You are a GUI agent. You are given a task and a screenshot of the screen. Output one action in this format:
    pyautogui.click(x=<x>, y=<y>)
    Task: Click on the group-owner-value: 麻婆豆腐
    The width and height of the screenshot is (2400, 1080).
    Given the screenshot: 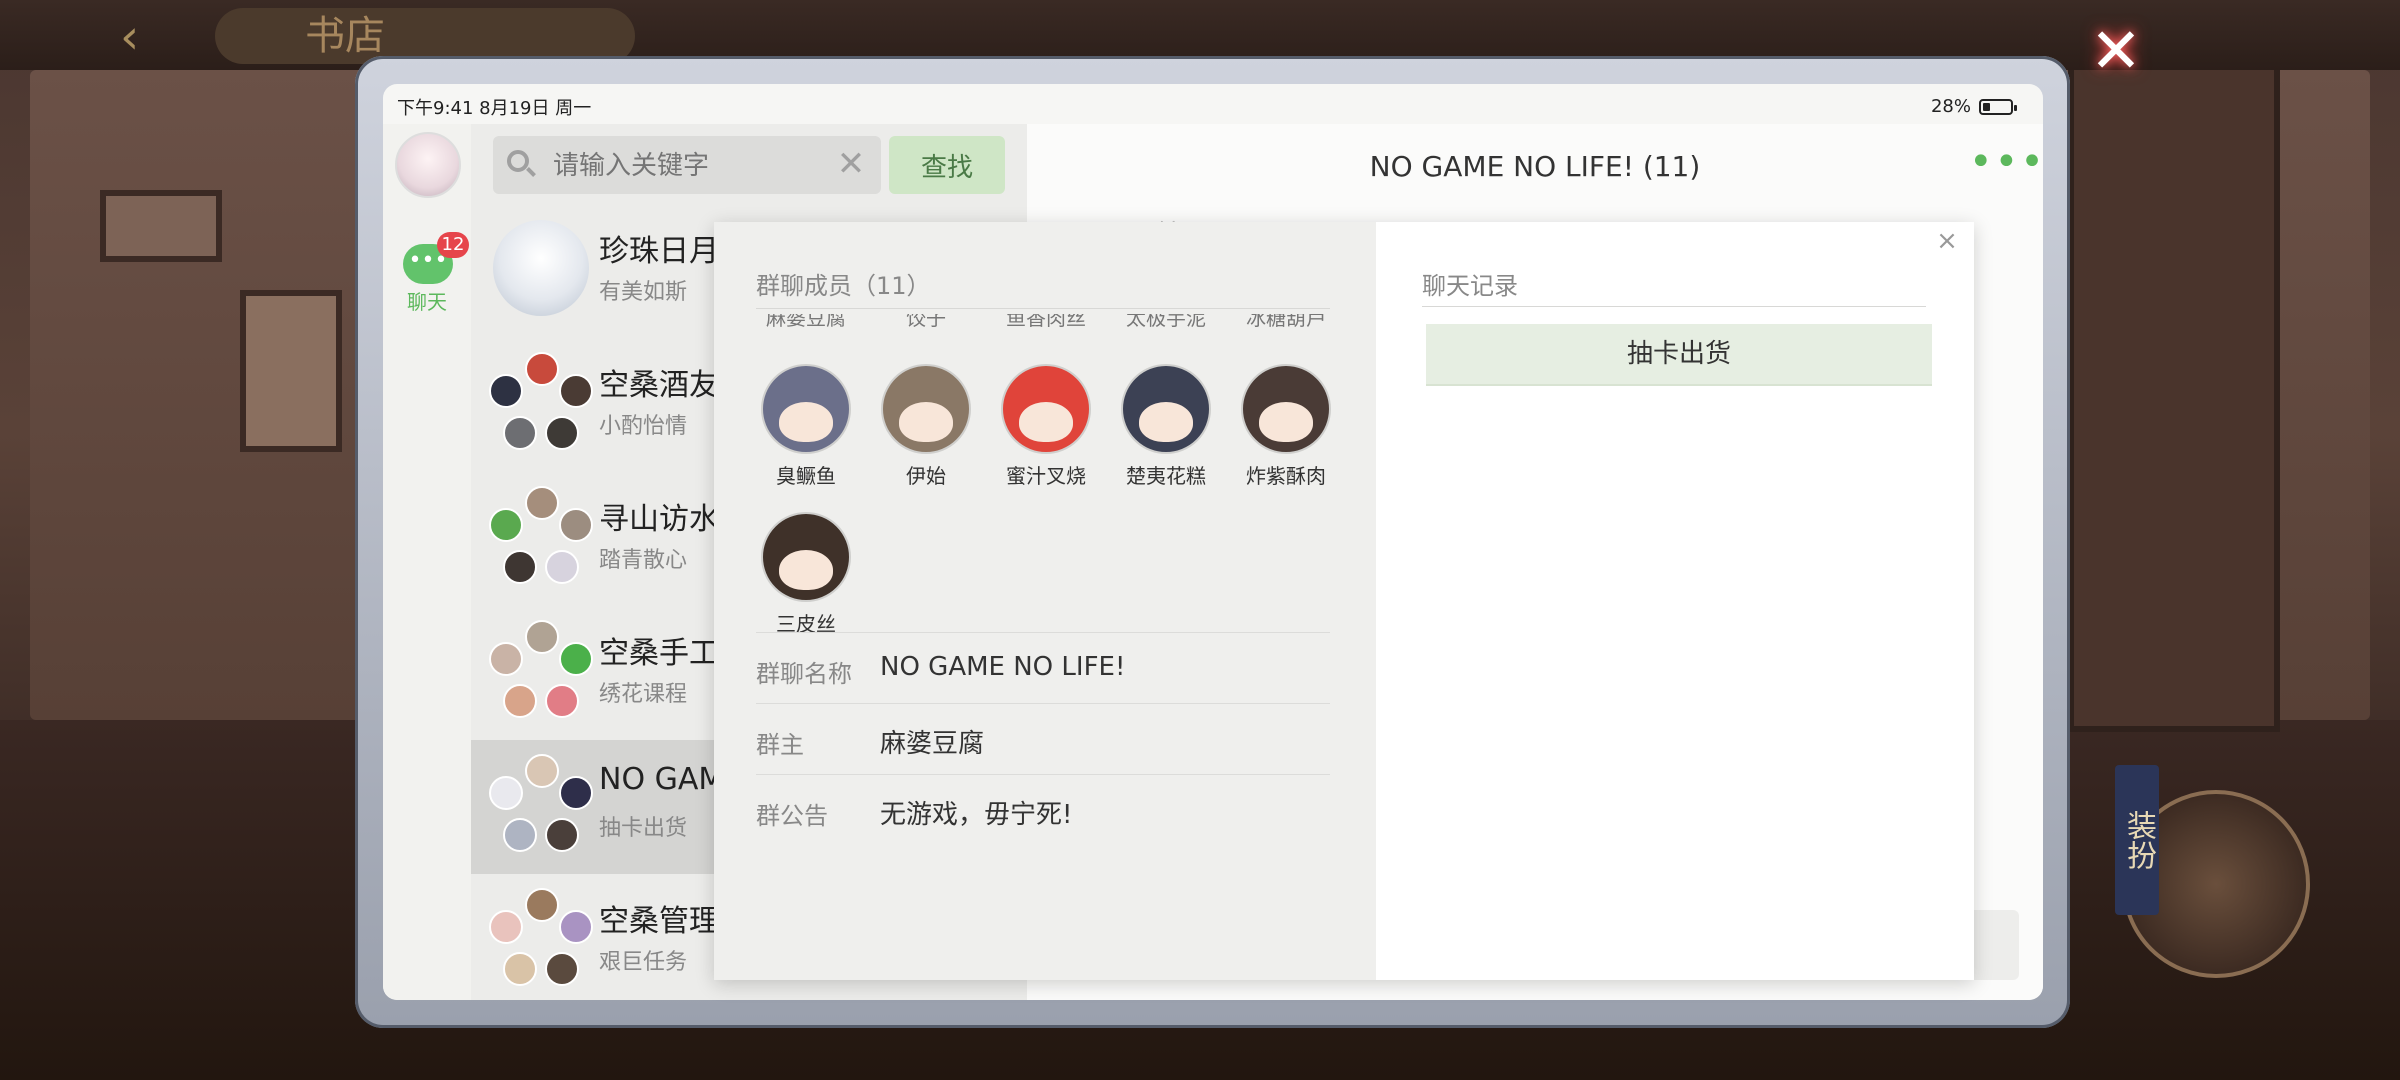 What is the action you would take?
    pyautogui.click(x=932, y=744)
    